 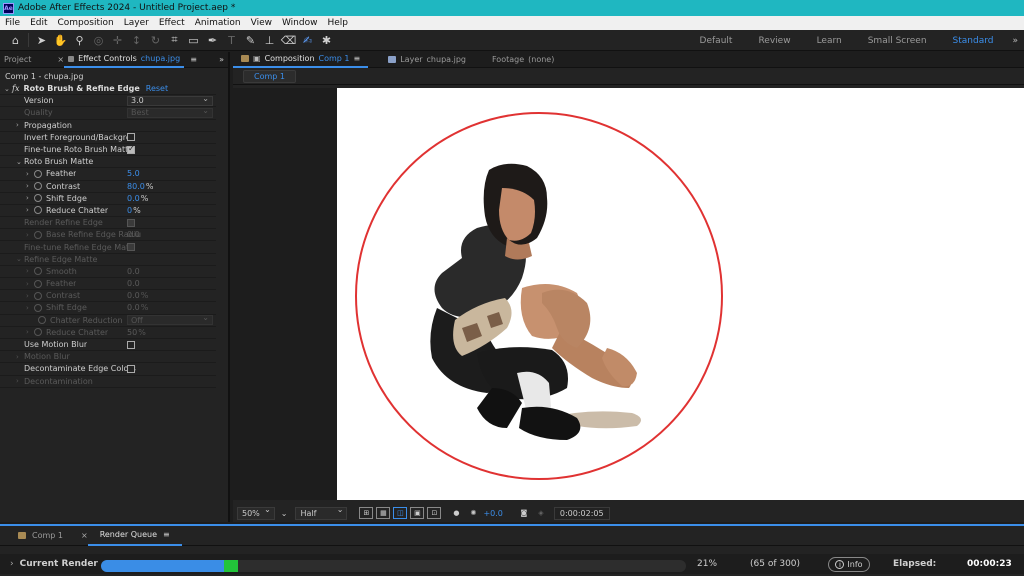 What do you see at coordinates (523, 59) in the screenshot?
I see `tab-footage: Footage (none)` at bounding box center [523, 59].